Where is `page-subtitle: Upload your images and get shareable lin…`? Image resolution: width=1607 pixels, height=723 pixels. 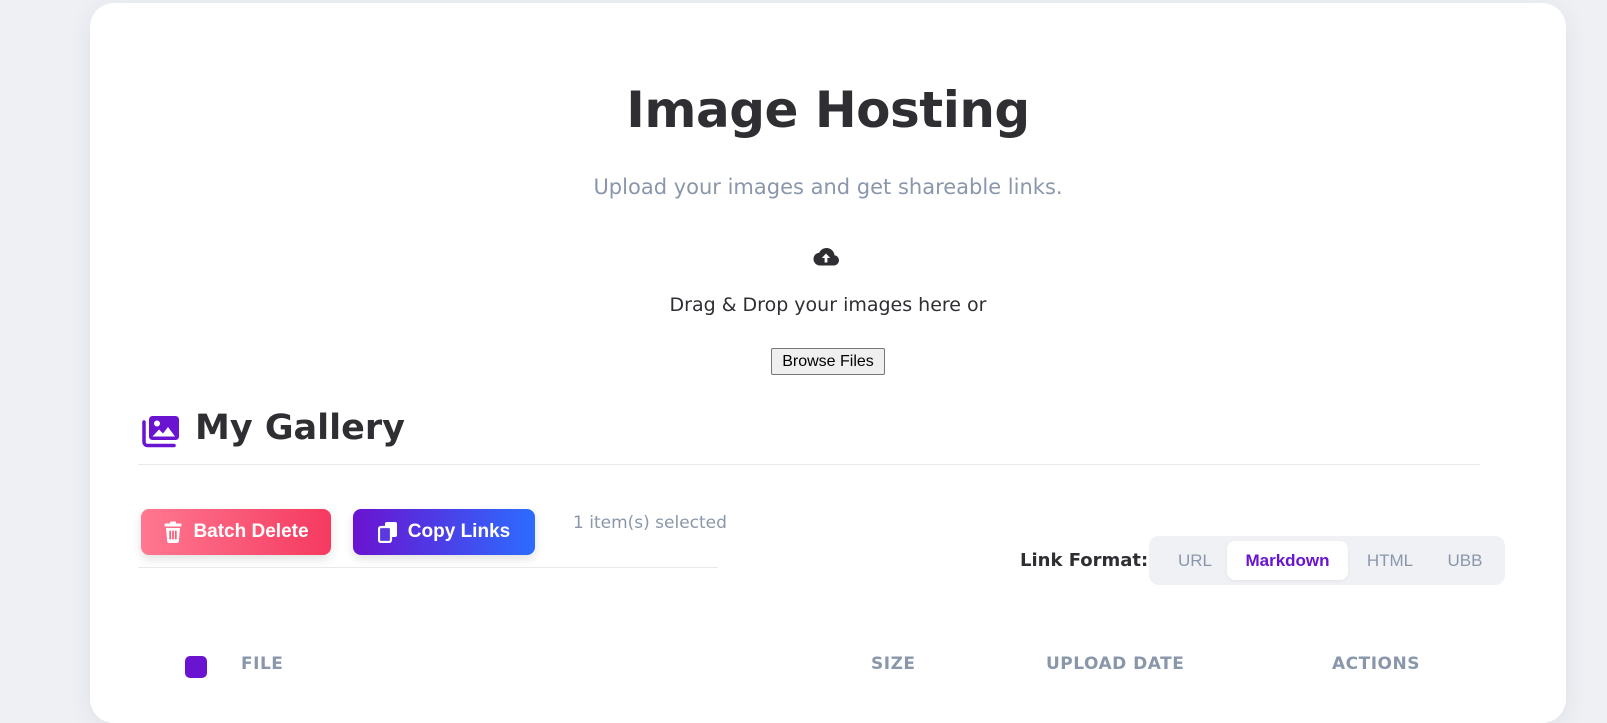
page-subtitle: Upload your images and get shareable lin… is located at coordinates (828, 187).